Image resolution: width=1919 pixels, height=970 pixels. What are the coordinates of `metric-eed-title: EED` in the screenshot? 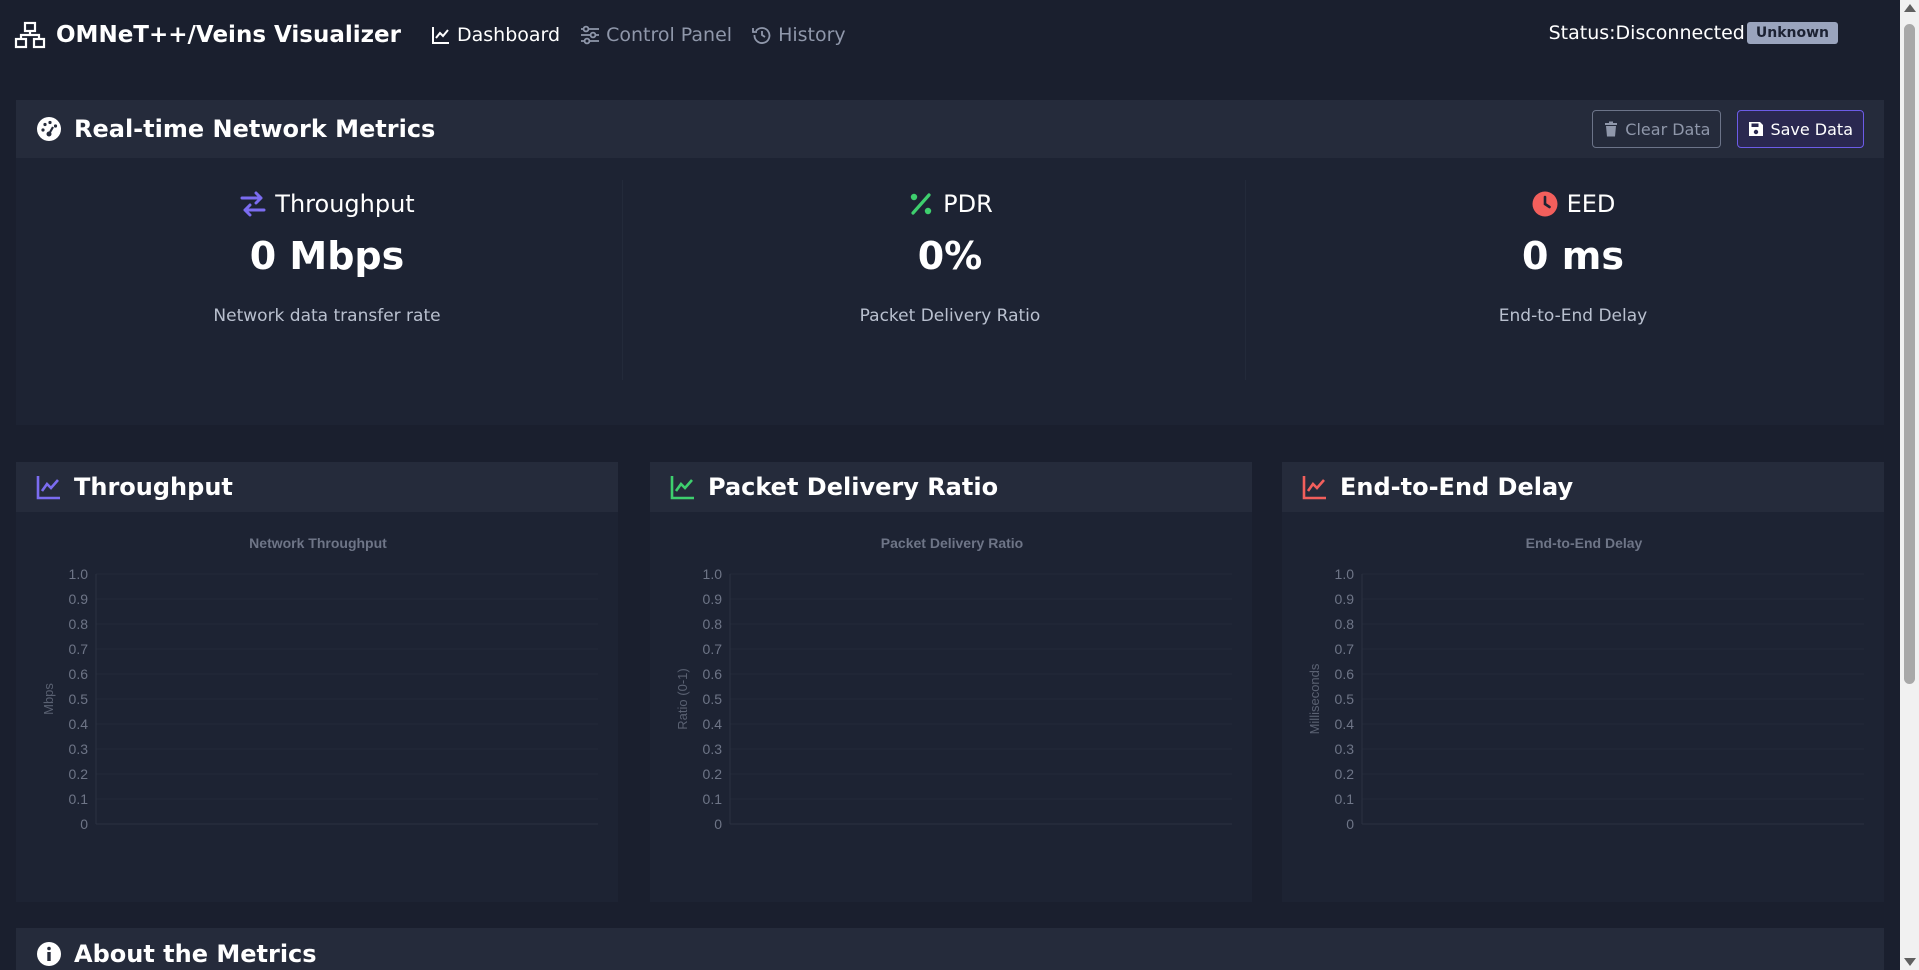 It's located at (1573, 204).